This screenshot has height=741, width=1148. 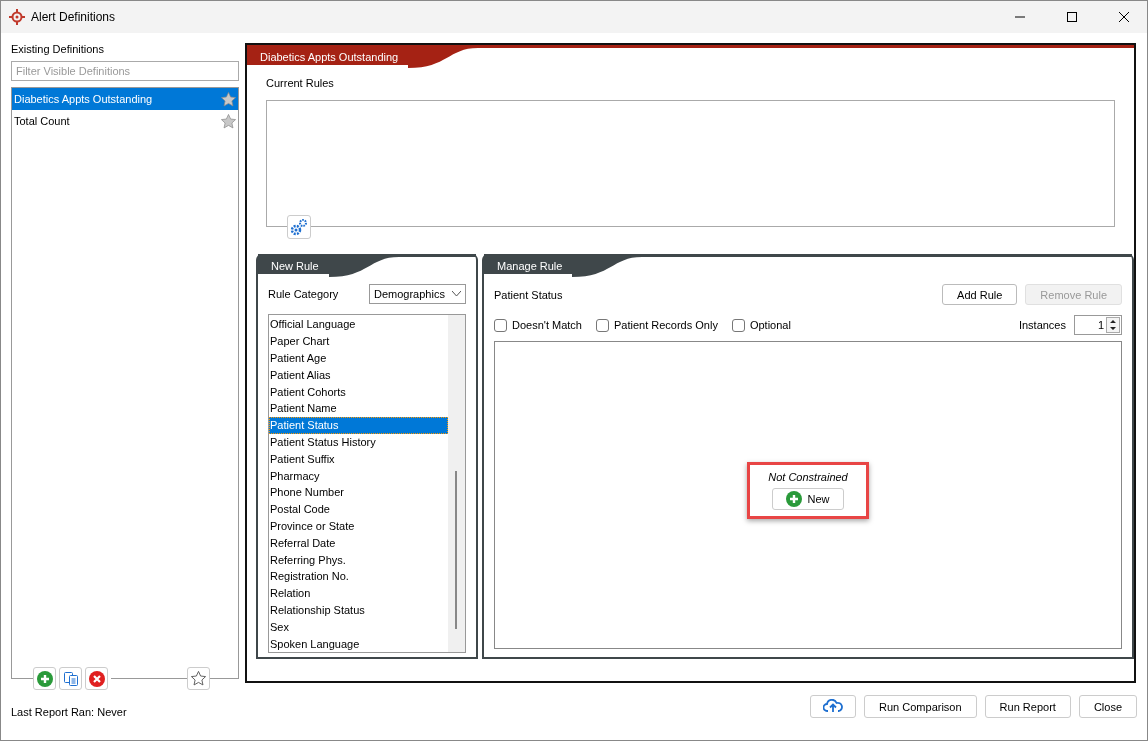 What do you see at coordinates (358, 643) in the screenshot?
I see `list-item: Spoken Language` at bounding box center [358, 643].